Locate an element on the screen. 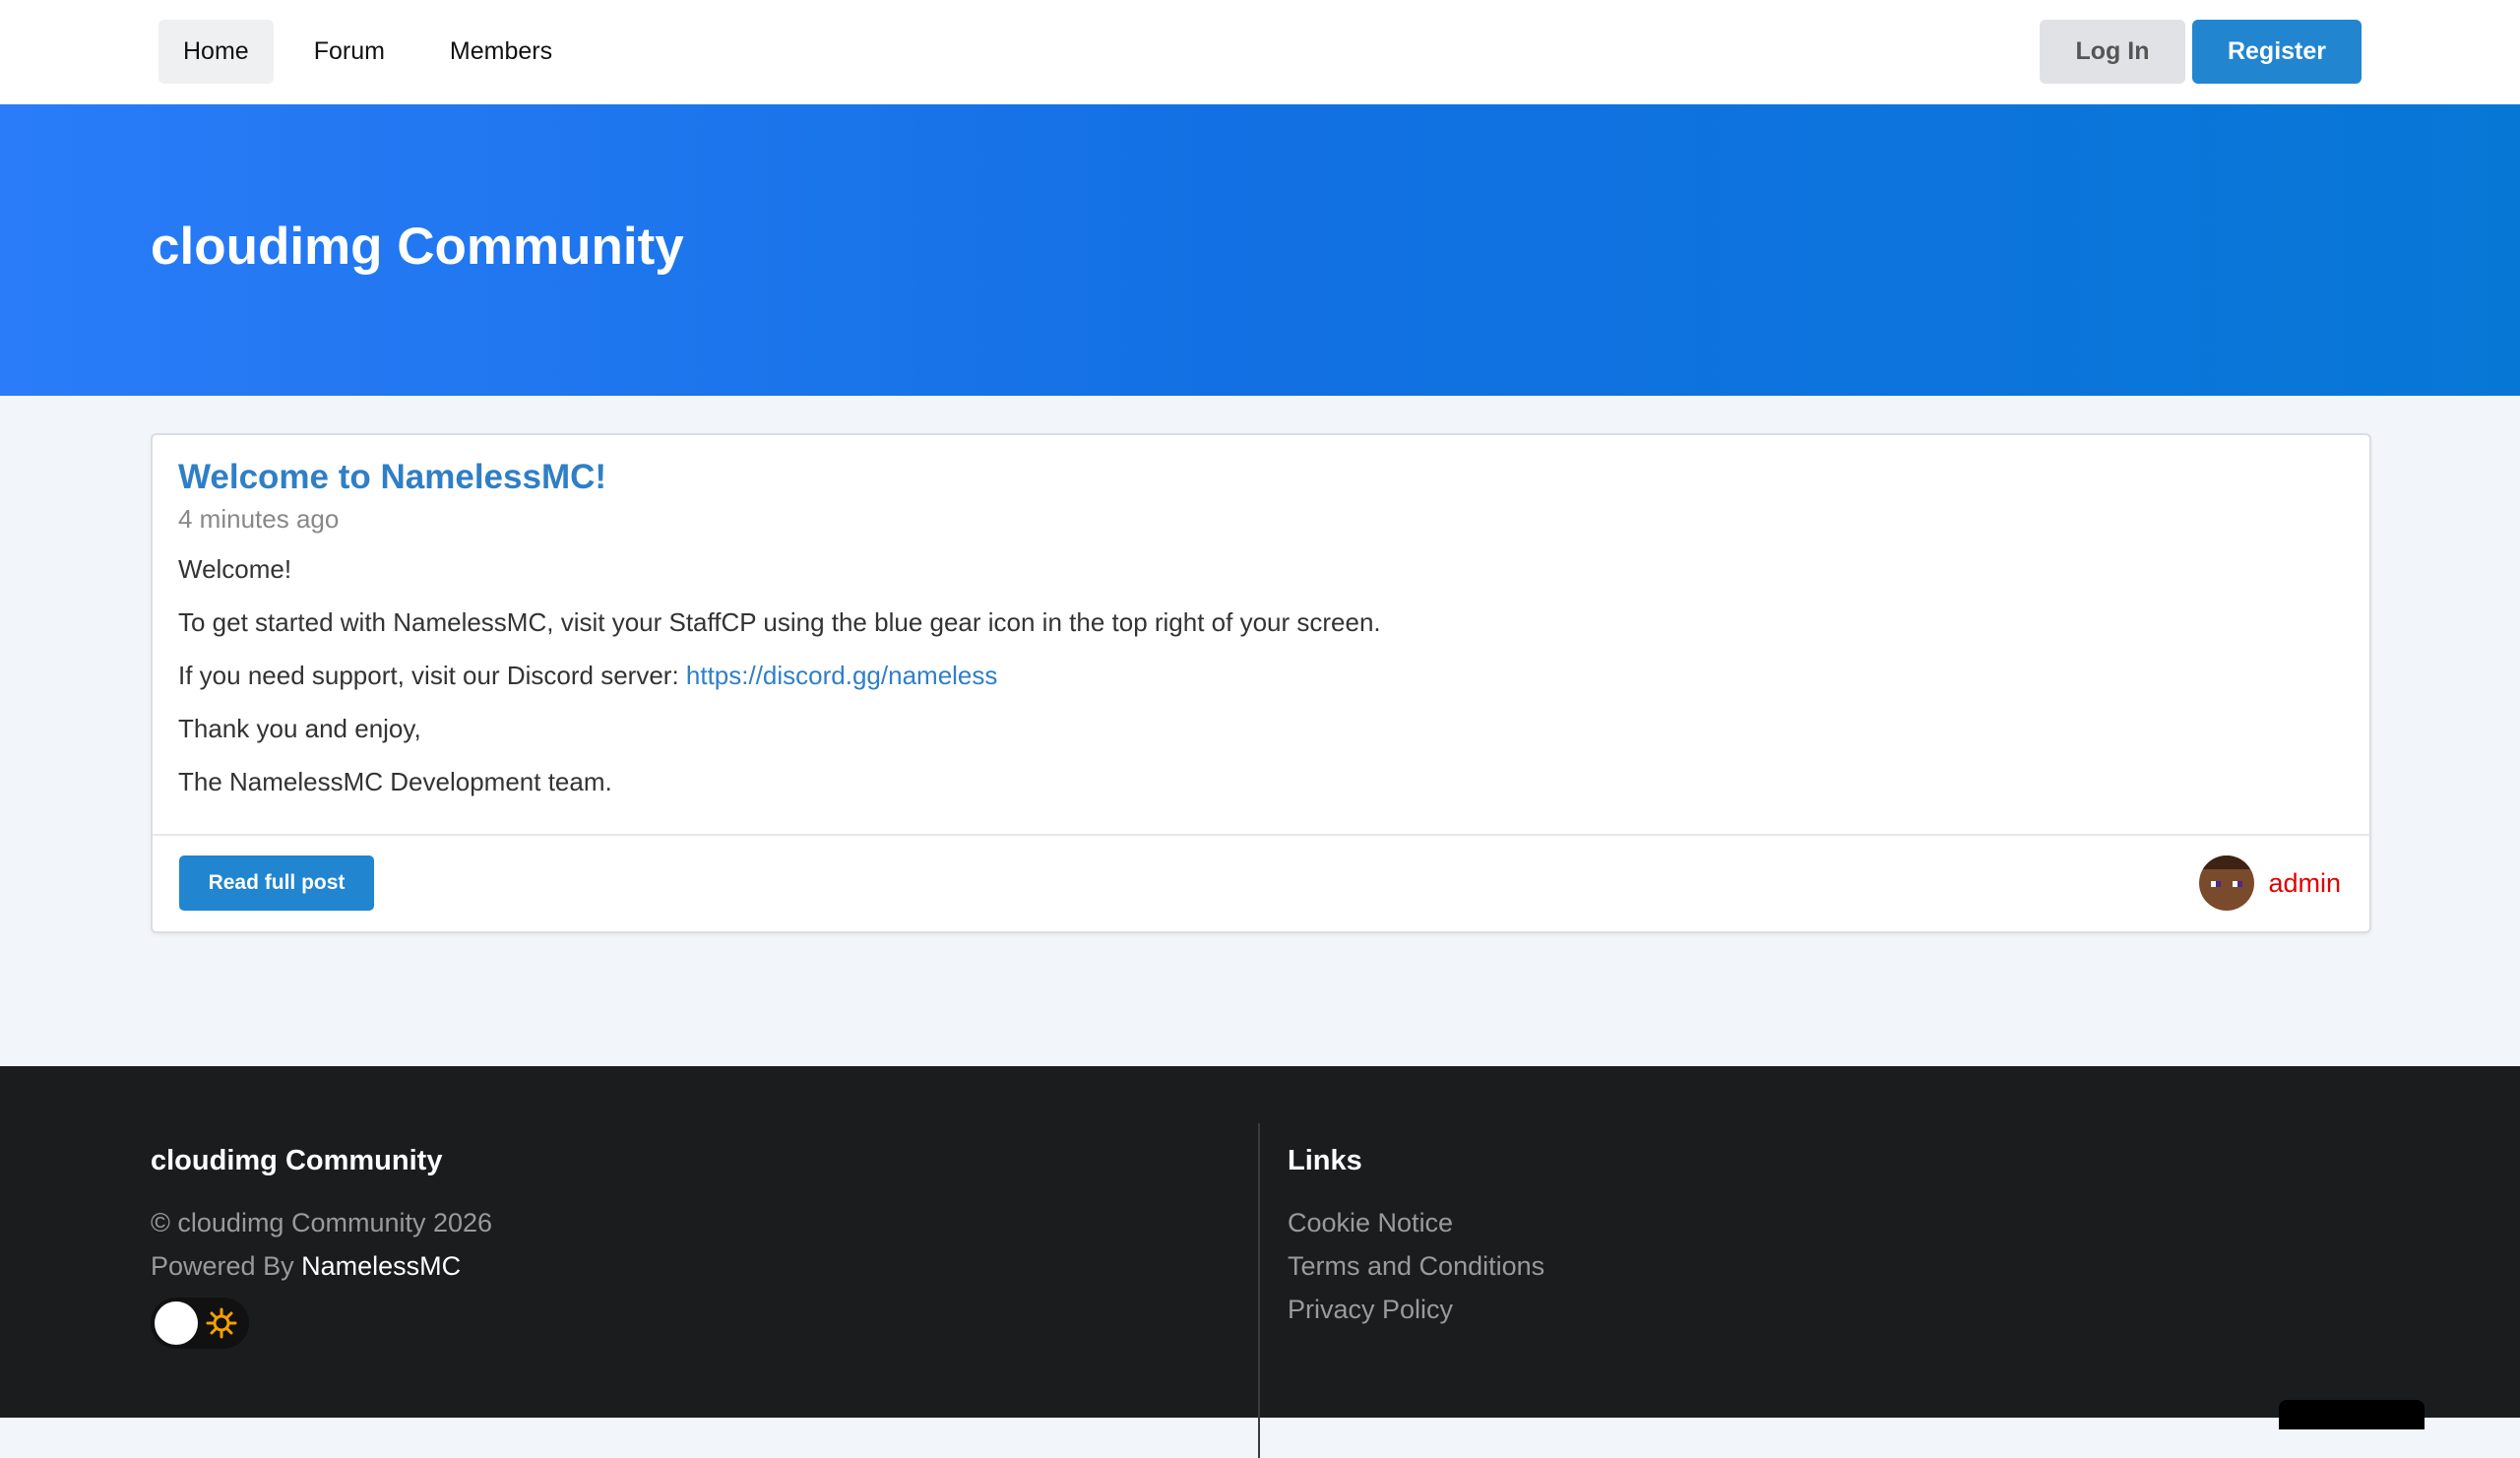 The width and height of the screenshot is (2520, 1458). register-button: Register is located at coordinates (2277, 52).